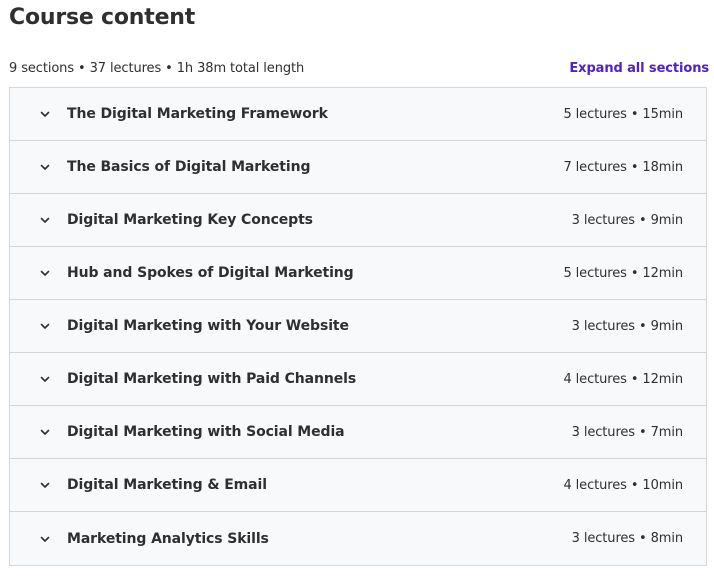 This screenshot has width=714, height=578. I want to click on section-title: Digital Marketing with Social Media, so click(206, 432).